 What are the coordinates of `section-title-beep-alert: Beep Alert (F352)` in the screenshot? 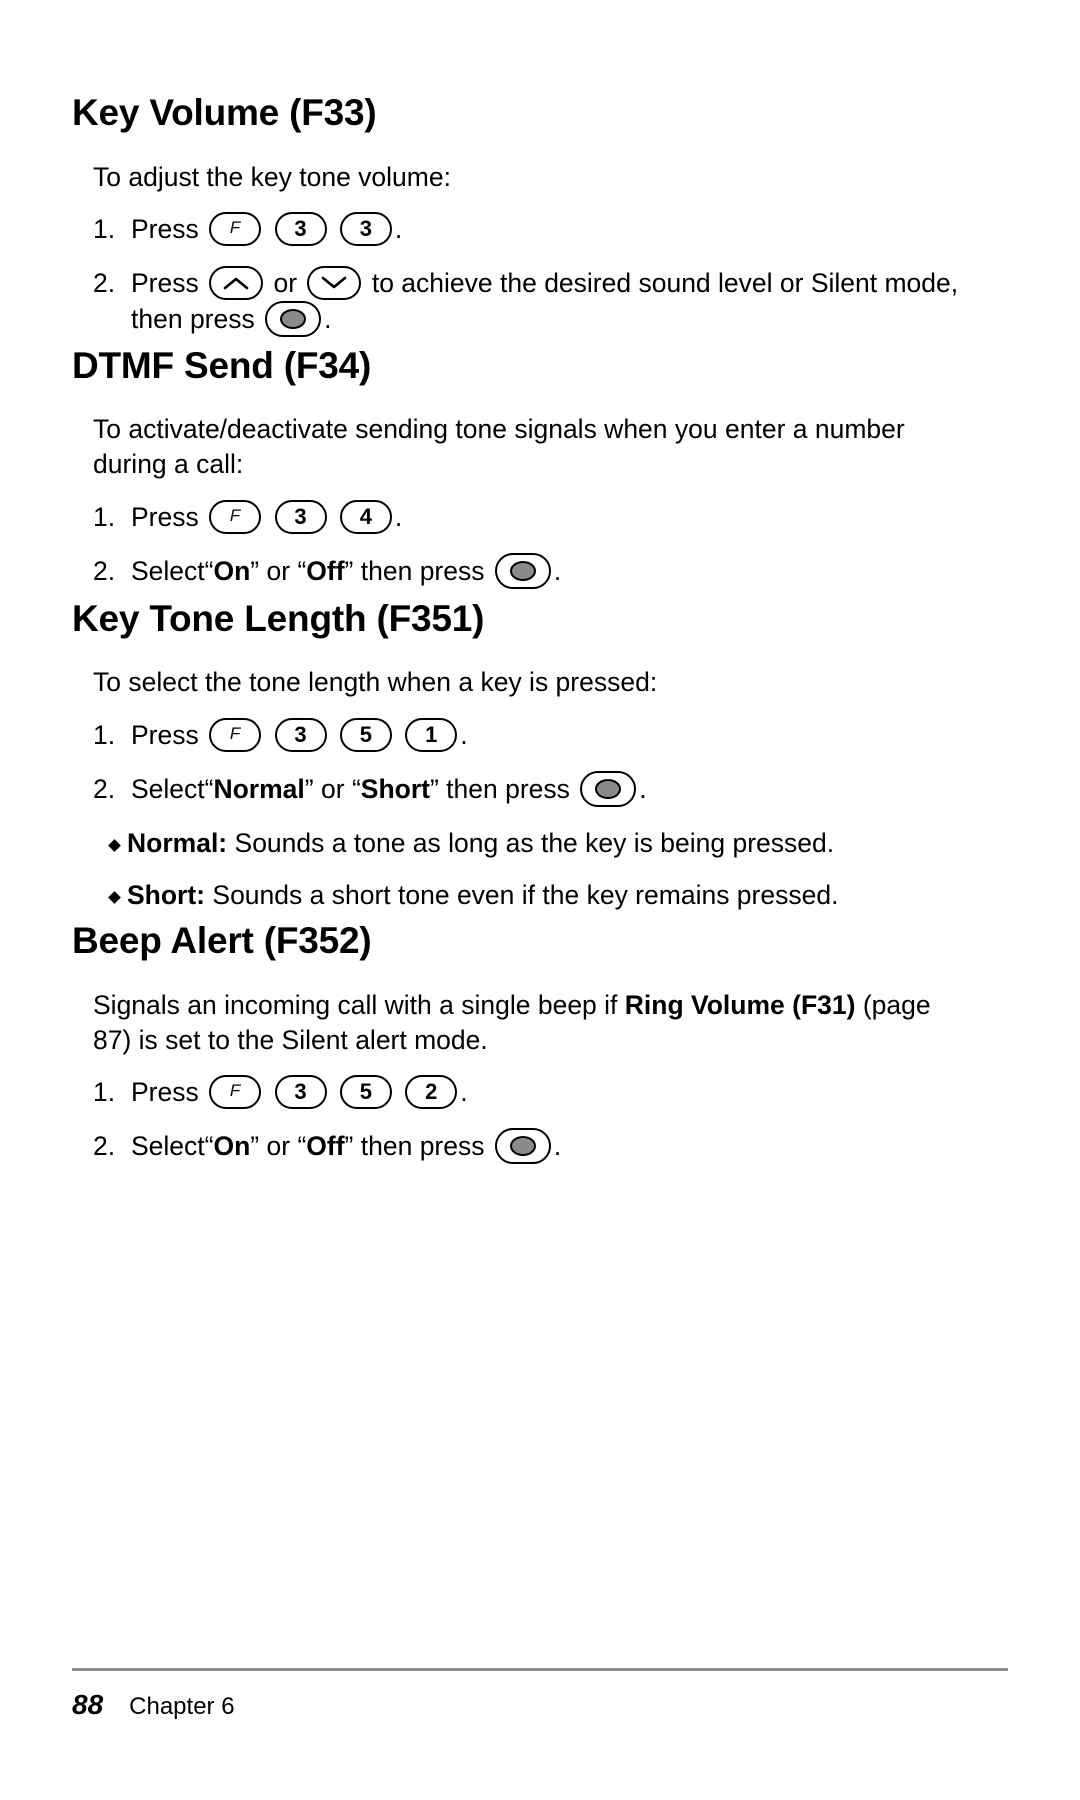 It's located at (222, 940).